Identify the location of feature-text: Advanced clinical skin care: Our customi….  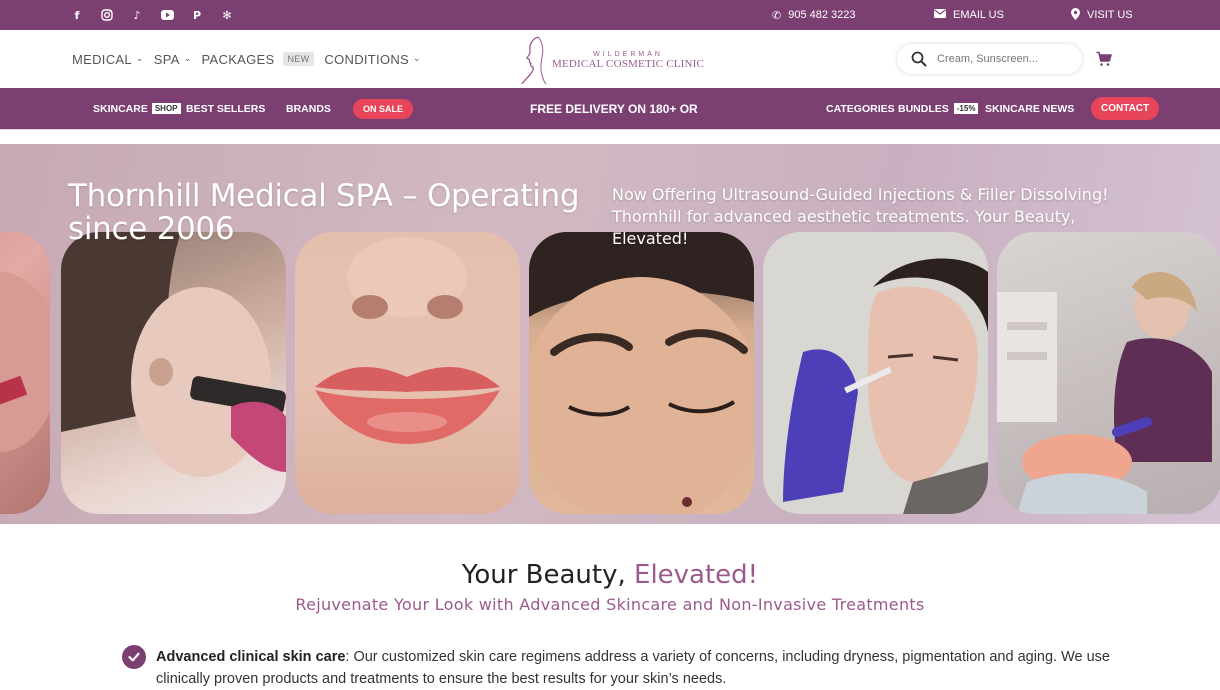
(639, 668).